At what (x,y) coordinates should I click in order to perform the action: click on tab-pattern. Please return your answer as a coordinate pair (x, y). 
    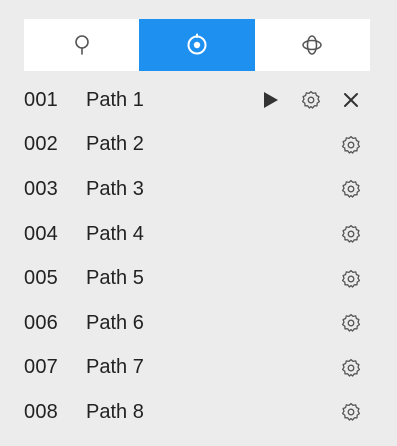
    Looking at the image, I should click on (312, 45).